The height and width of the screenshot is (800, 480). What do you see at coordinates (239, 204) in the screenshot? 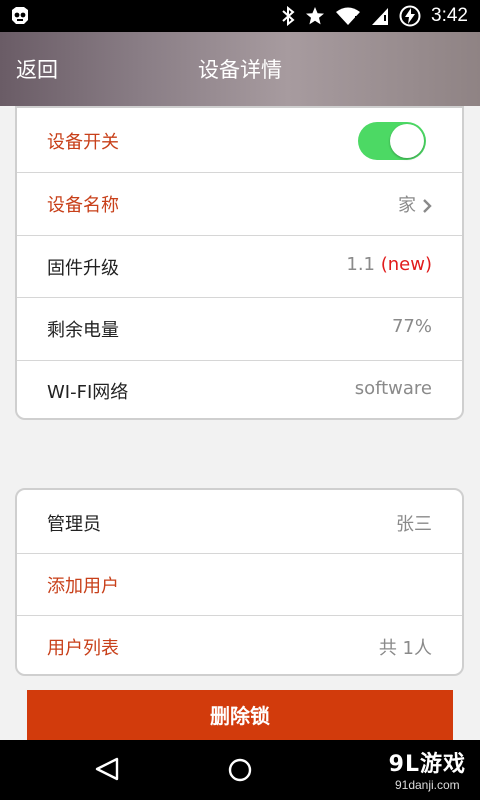
I see `device-name-row: 设备名称 家` at bounding box center [239, 204].